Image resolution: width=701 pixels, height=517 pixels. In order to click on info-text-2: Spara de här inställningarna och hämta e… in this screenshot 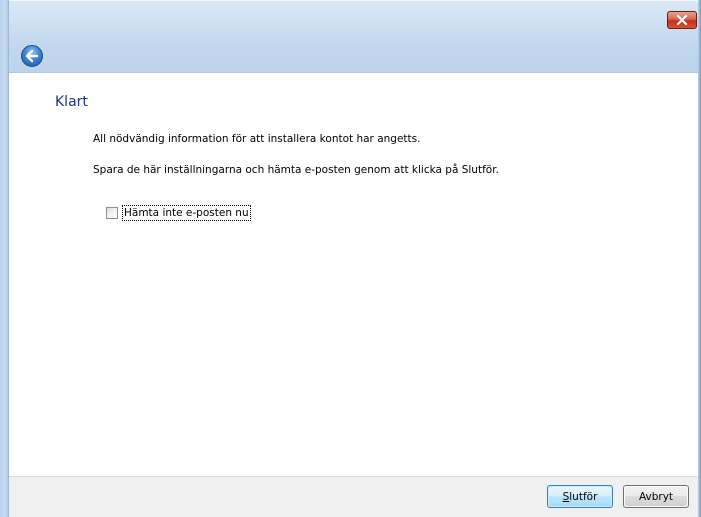, I will do `click(296, 170)`.